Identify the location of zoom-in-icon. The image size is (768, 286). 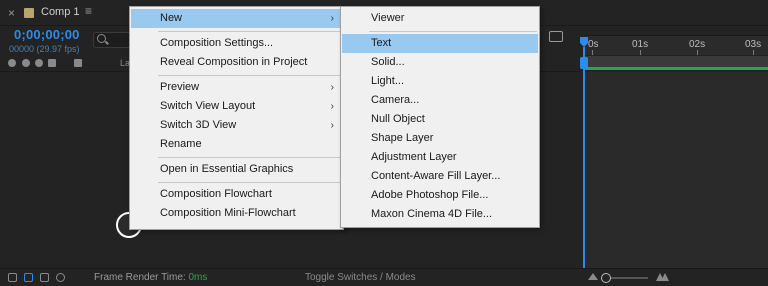
(663, 276).